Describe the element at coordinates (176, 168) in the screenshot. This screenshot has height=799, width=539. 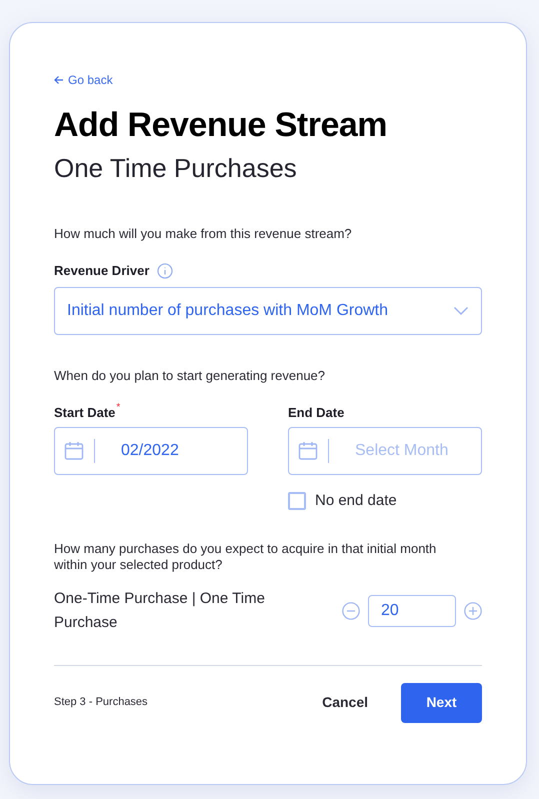
I see `dialog-subtitle: One Time Purchases` at that location.